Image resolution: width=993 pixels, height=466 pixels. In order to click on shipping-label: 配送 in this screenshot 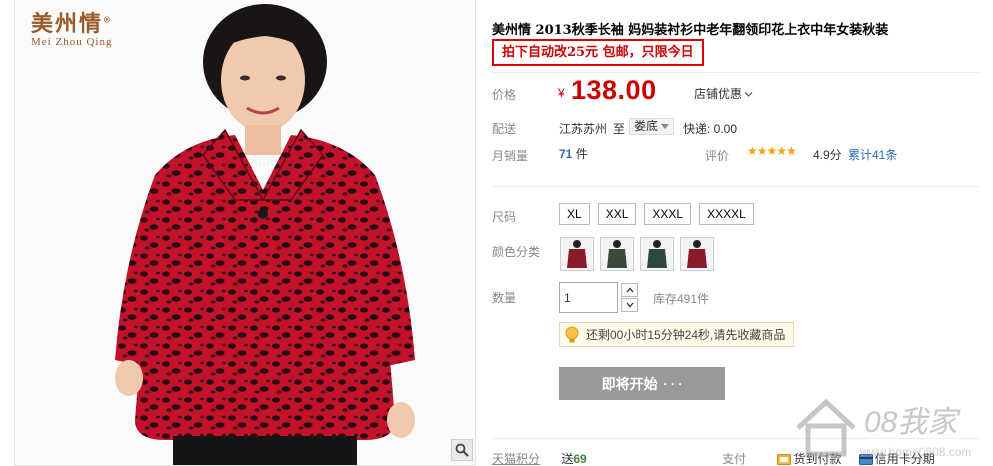, I will do `click(504, 129)`.